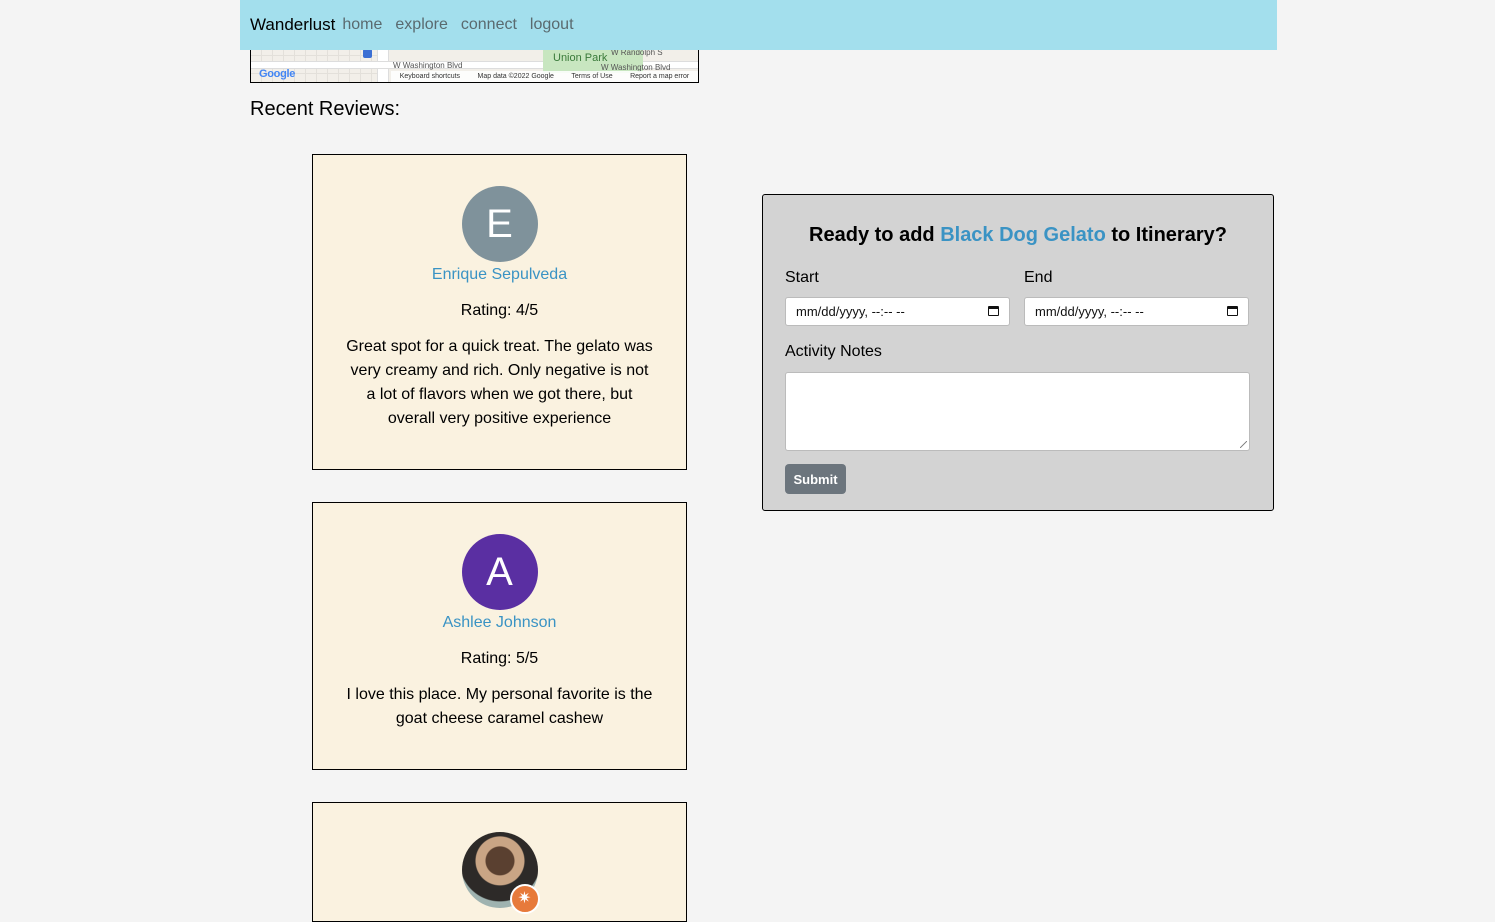 Image resolution: width=1495 pixels, height=922 pixels. I want to click on terms-of-use-link: Terms of Use, so click(591, 76).